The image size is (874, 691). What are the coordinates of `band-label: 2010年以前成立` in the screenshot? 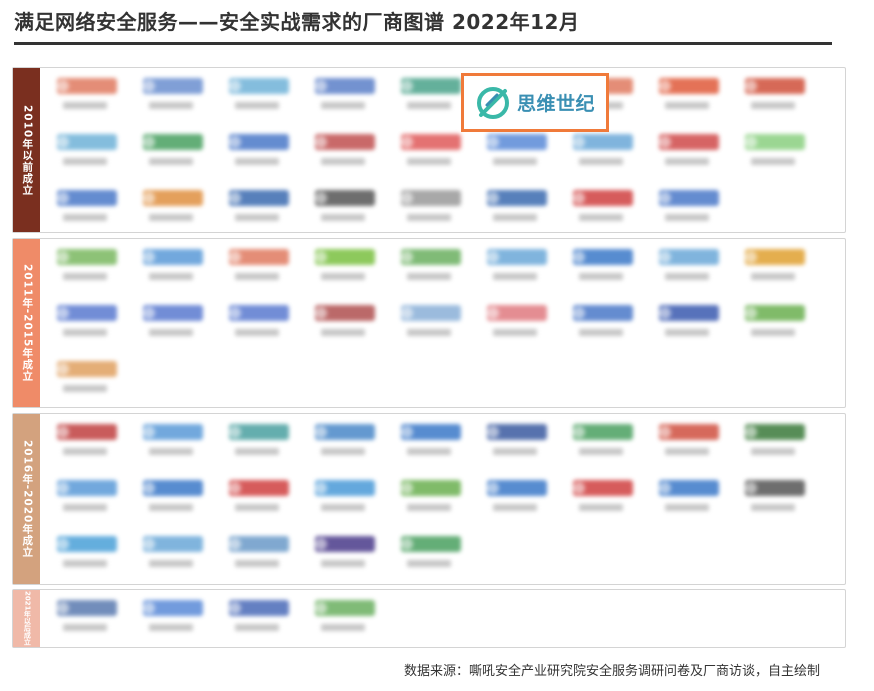 It's located at (26, 150).